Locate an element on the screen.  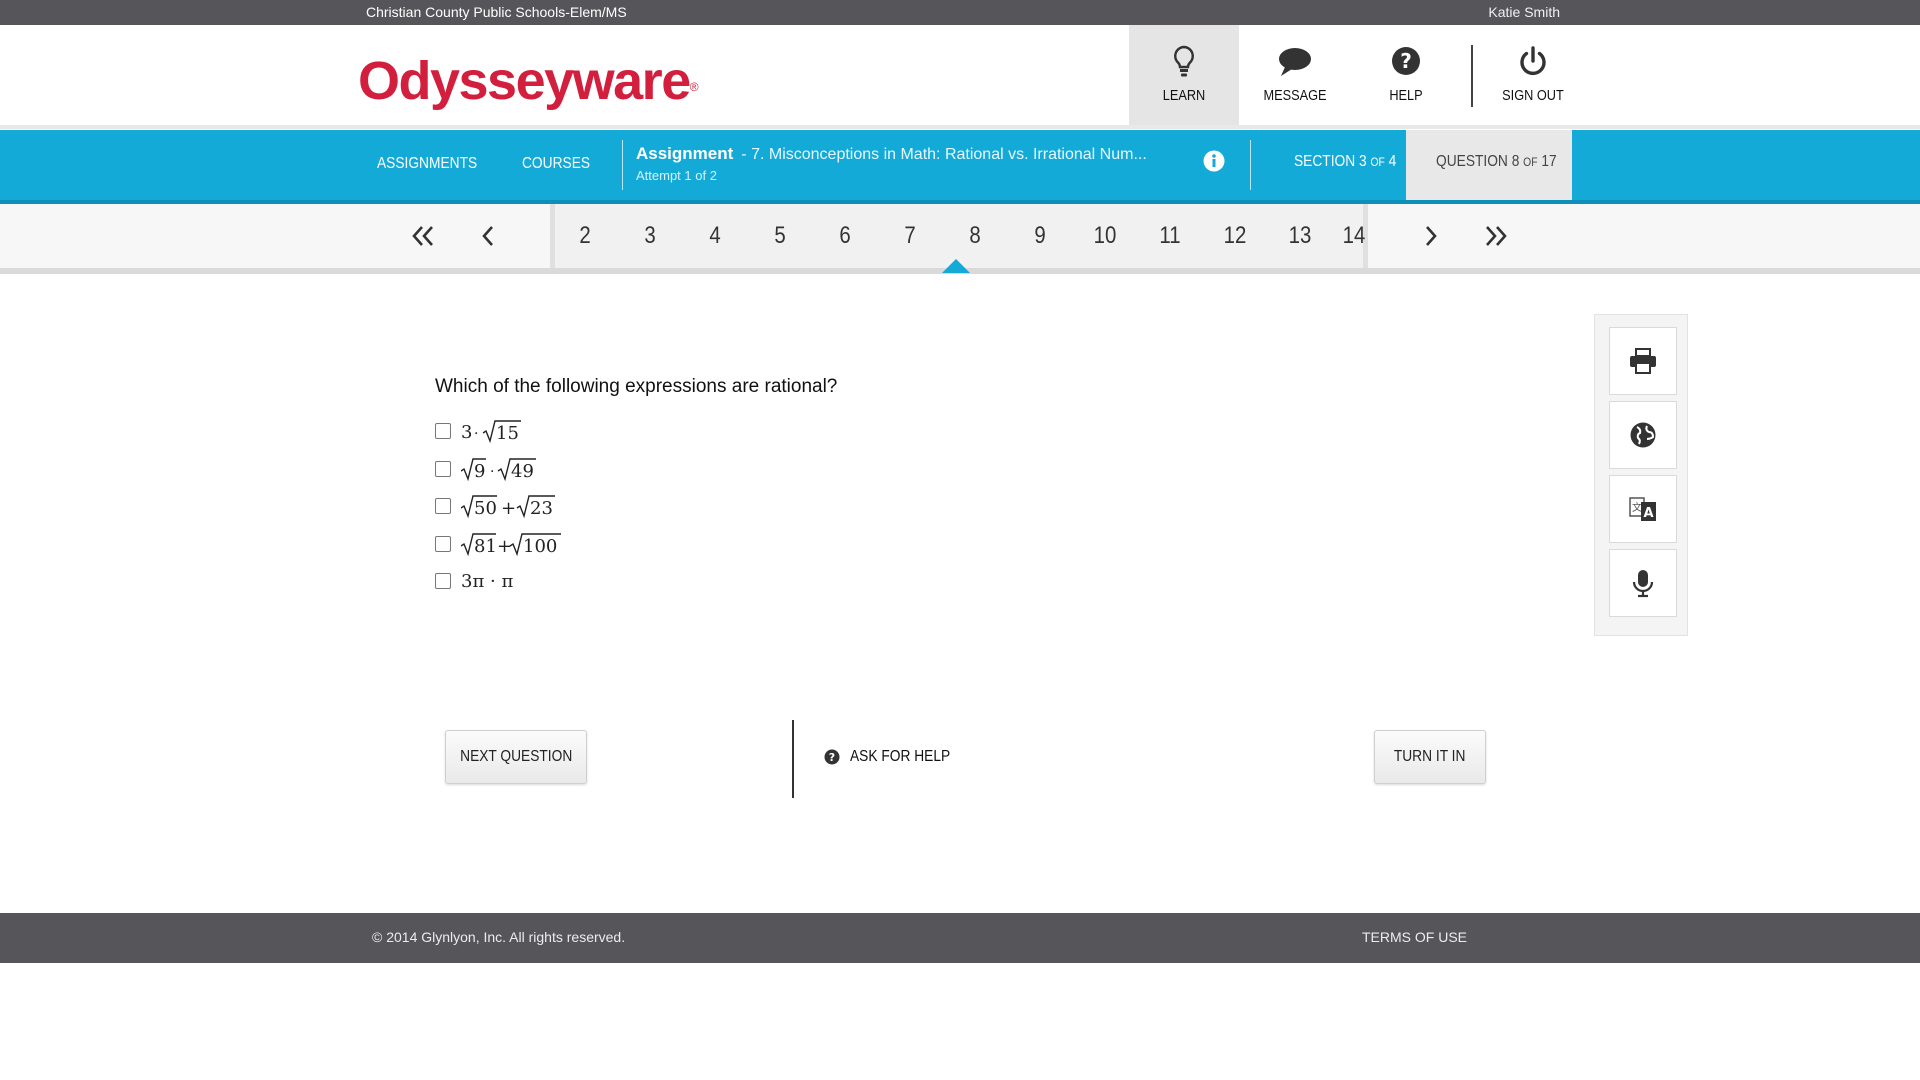
math-radicand: 49 is located at coordinates (522, 471).